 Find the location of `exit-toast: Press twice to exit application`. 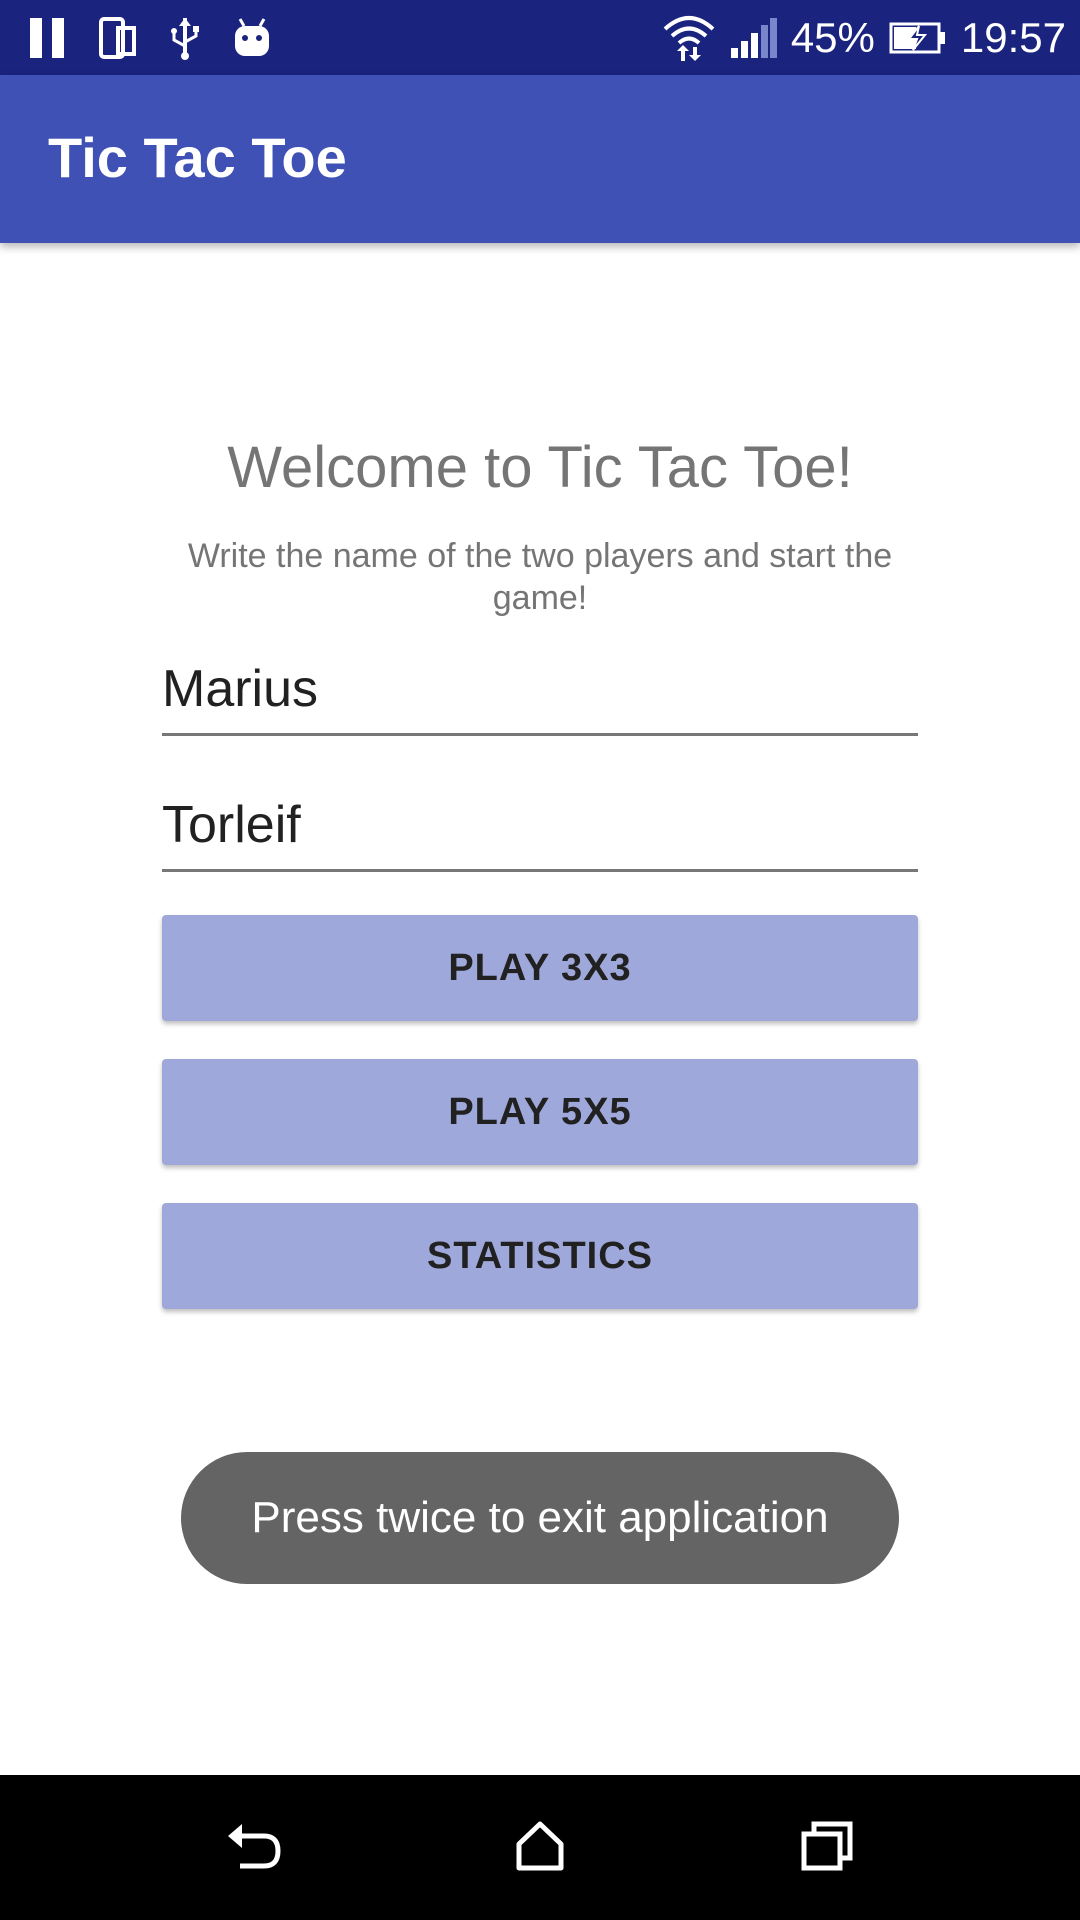

exit-toast: Press twice to exit application is located at coordinates (540, 1518).